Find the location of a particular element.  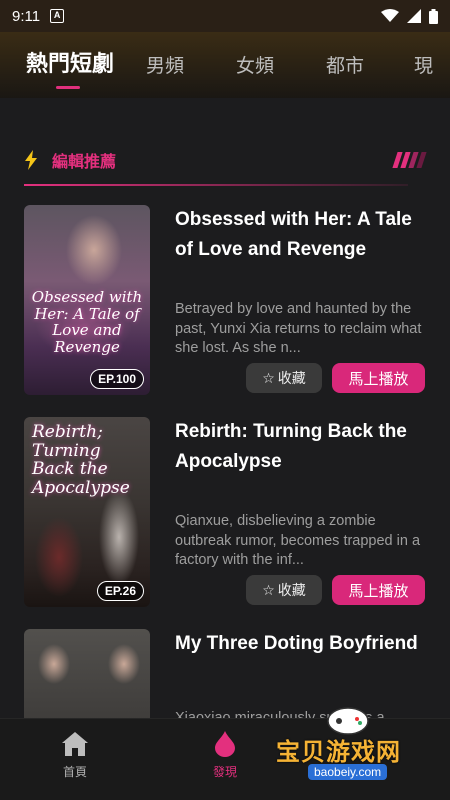

tab-urban: 都市 is located at coordinates (345, 64).